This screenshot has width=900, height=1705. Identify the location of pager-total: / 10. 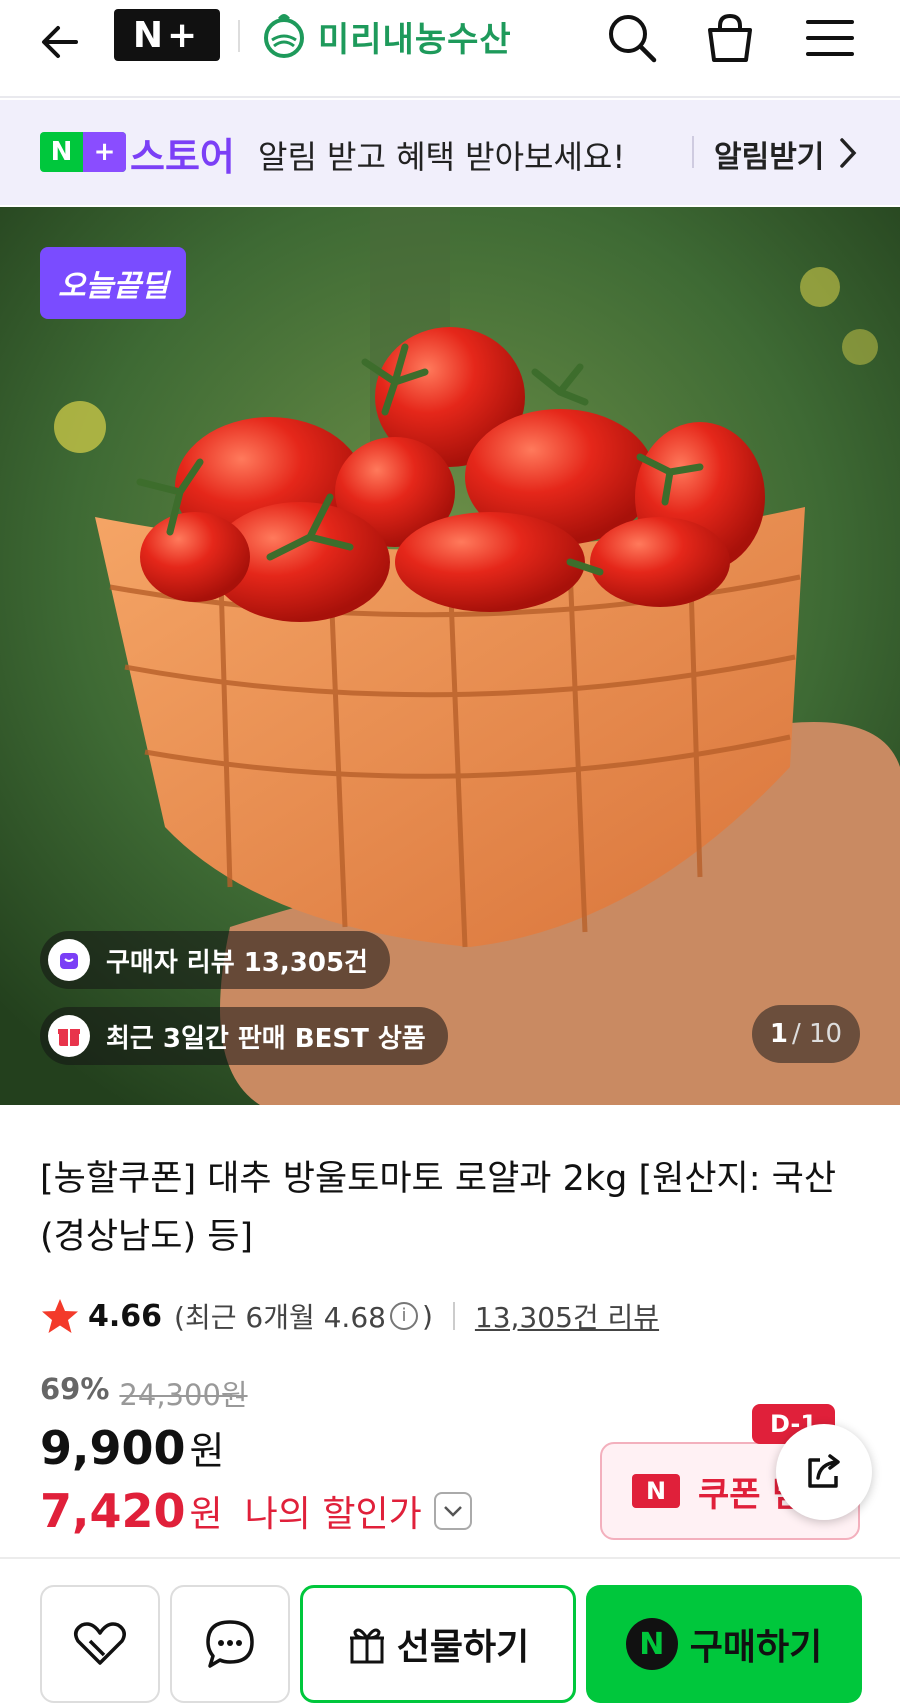
(817, 1034).